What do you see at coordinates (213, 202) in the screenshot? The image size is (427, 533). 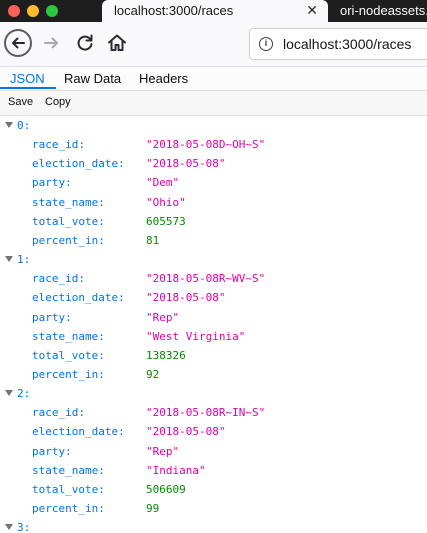 I see `tree-field-row: state_name: "Ohio"` at bounding box center [213, 202].